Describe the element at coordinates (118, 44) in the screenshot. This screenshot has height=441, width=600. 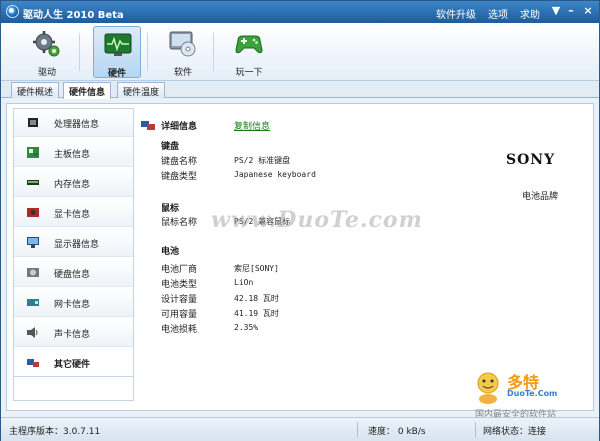
I see `hardware-monitor-icon` at that location.